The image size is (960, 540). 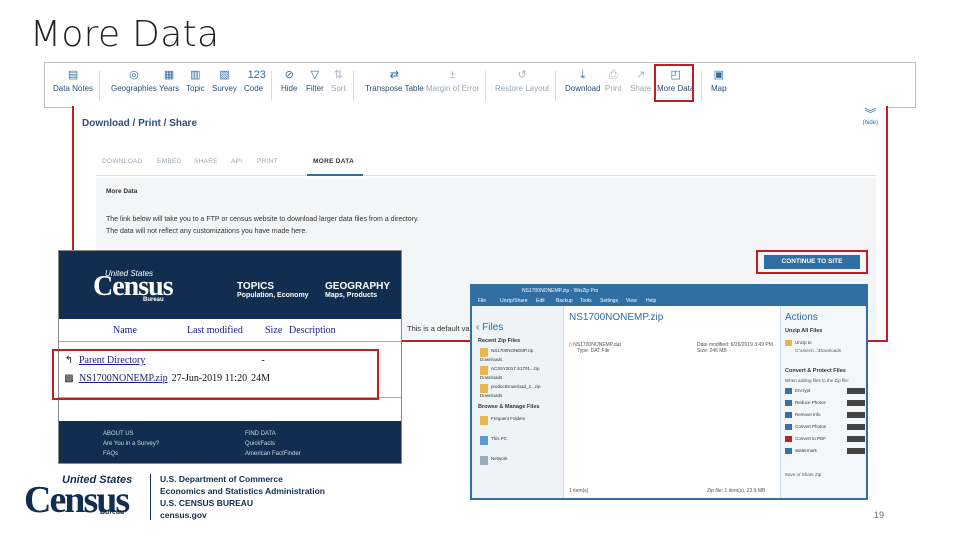 I want to click on list-item: Frequent Folders, so click(x=520, y=420).